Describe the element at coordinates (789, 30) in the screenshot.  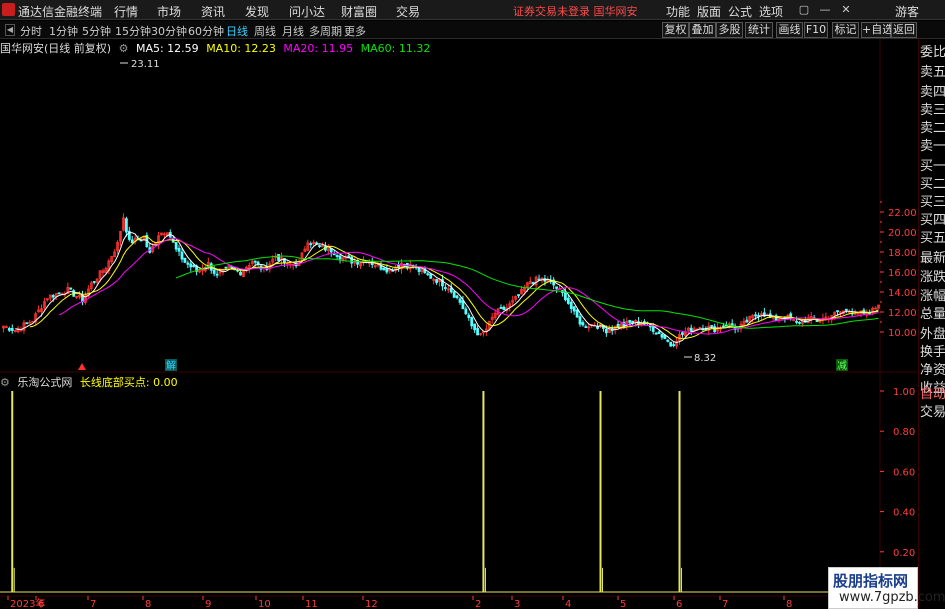
I see `draw-line-button: 画线` at that location.